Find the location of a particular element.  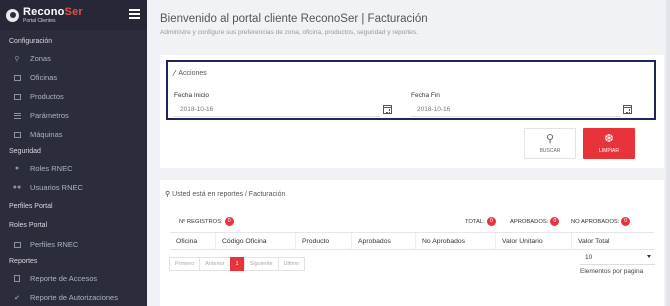

sidebar-item-maquinas: Máquinas is located at coordinates (73, 134).